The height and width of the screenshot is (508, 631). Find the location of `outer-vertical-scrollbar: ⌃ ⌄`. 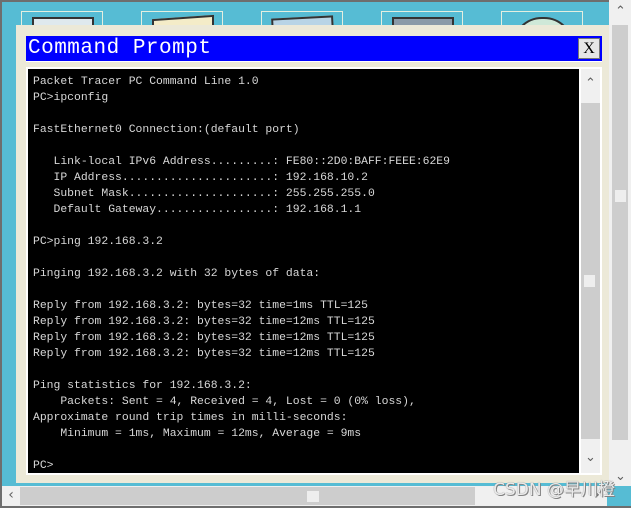

outer-vertical-scrollbar: ⌃ ⌄ is located at coordinates (620, 243).